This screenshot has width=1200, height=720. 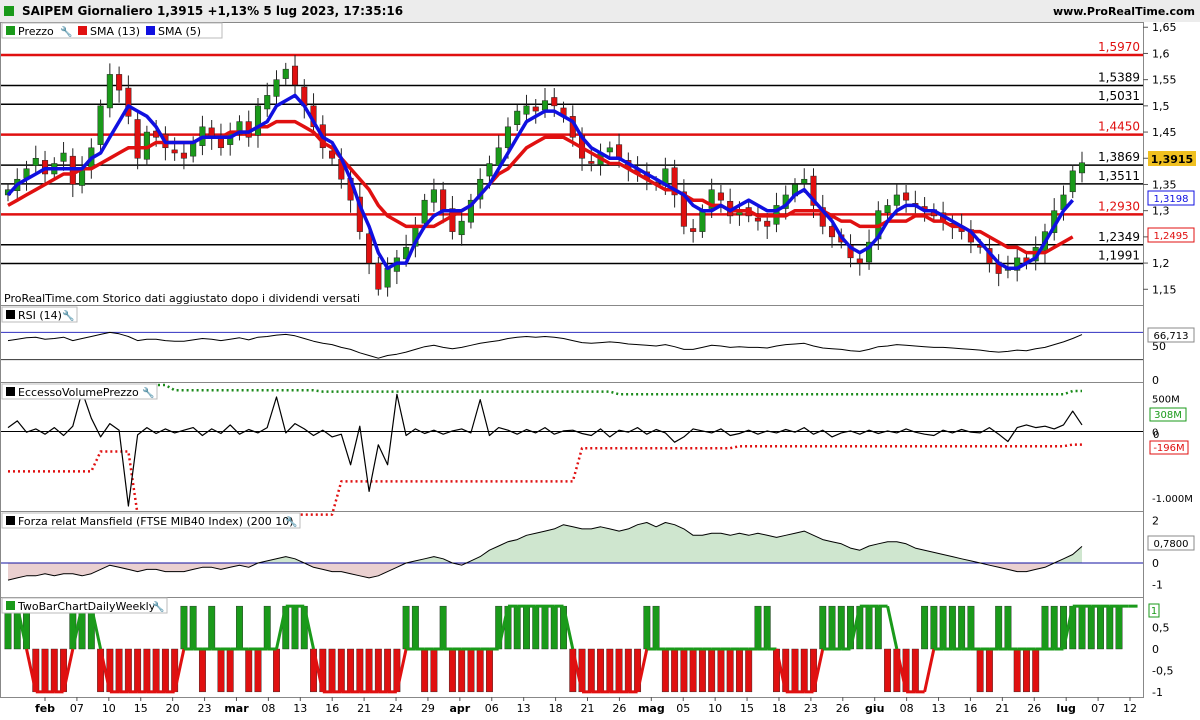 What do you see at coordinates (1157, 692) in the screenshot?
I see `twobar-y-tick: -1` at bounding box center [1157, 692].